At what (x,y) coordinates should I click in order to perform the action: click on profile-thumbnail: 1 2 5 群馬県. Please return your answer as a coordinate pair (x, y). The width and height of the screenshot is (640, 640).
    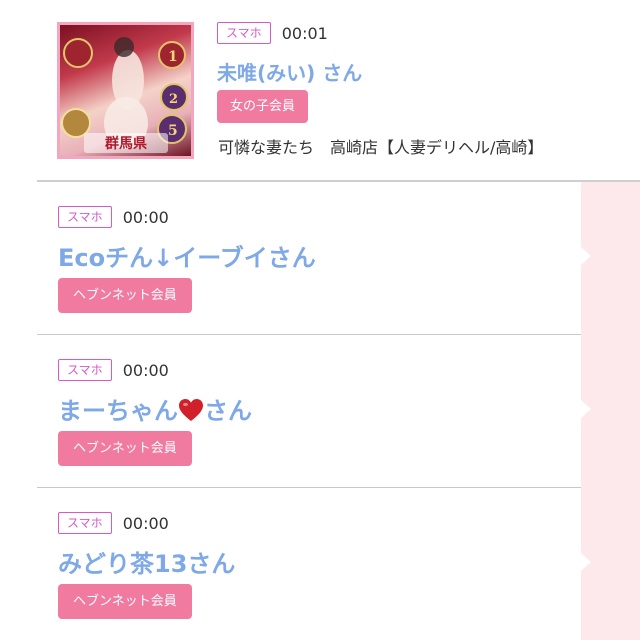
    Looking at the image, I should click on (125, 90).